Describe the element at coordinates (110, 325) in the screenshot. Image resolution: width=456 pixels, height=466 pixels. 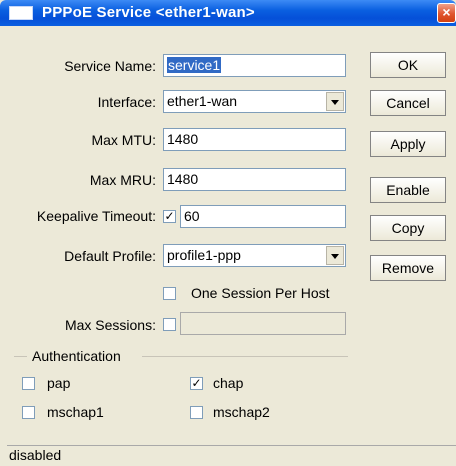
I see `max-sessions-label: Max Sessions:` at that location.